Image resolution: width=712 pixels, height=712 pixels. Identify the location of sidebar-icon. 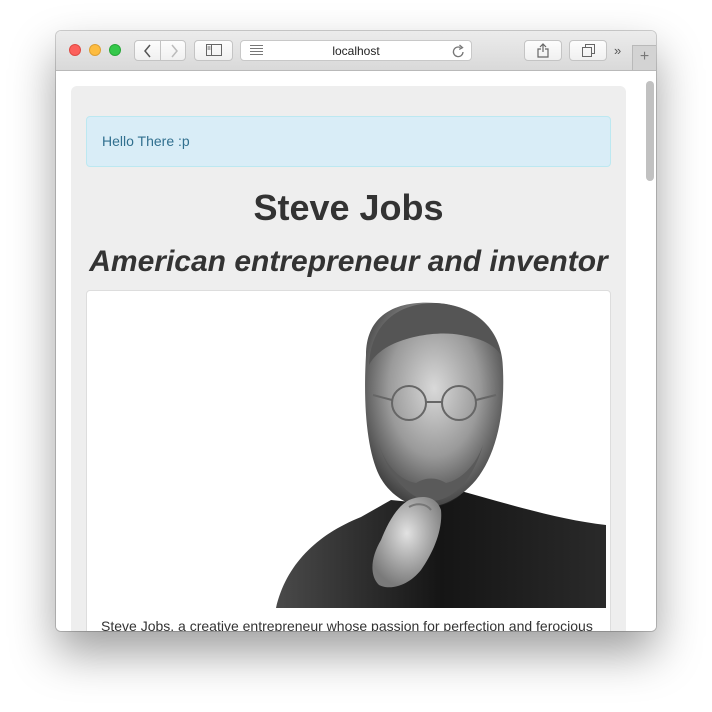
(213, 50).